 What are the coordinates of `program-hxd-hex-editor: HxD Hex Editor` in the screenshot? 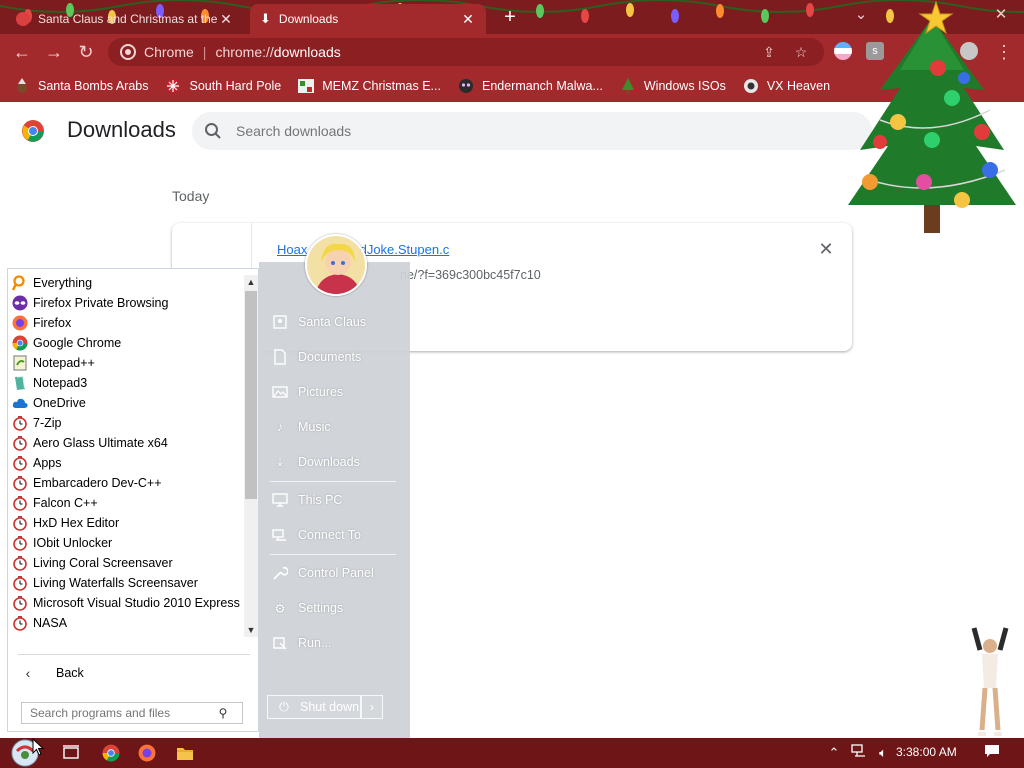 It's located at (126, 523).